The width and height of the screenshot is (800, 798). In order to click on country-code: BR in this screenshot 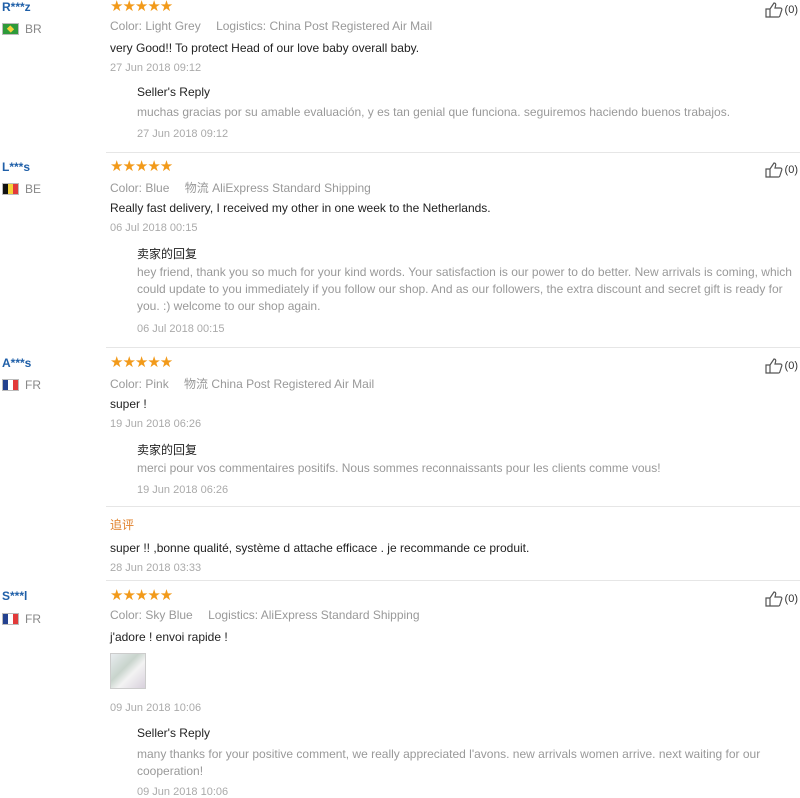, I will do `click(33, 29)`.